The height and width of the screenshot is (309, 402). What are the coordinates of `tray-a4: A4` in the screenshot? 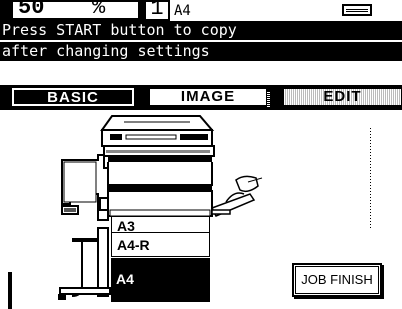 It's located at (160, 280).